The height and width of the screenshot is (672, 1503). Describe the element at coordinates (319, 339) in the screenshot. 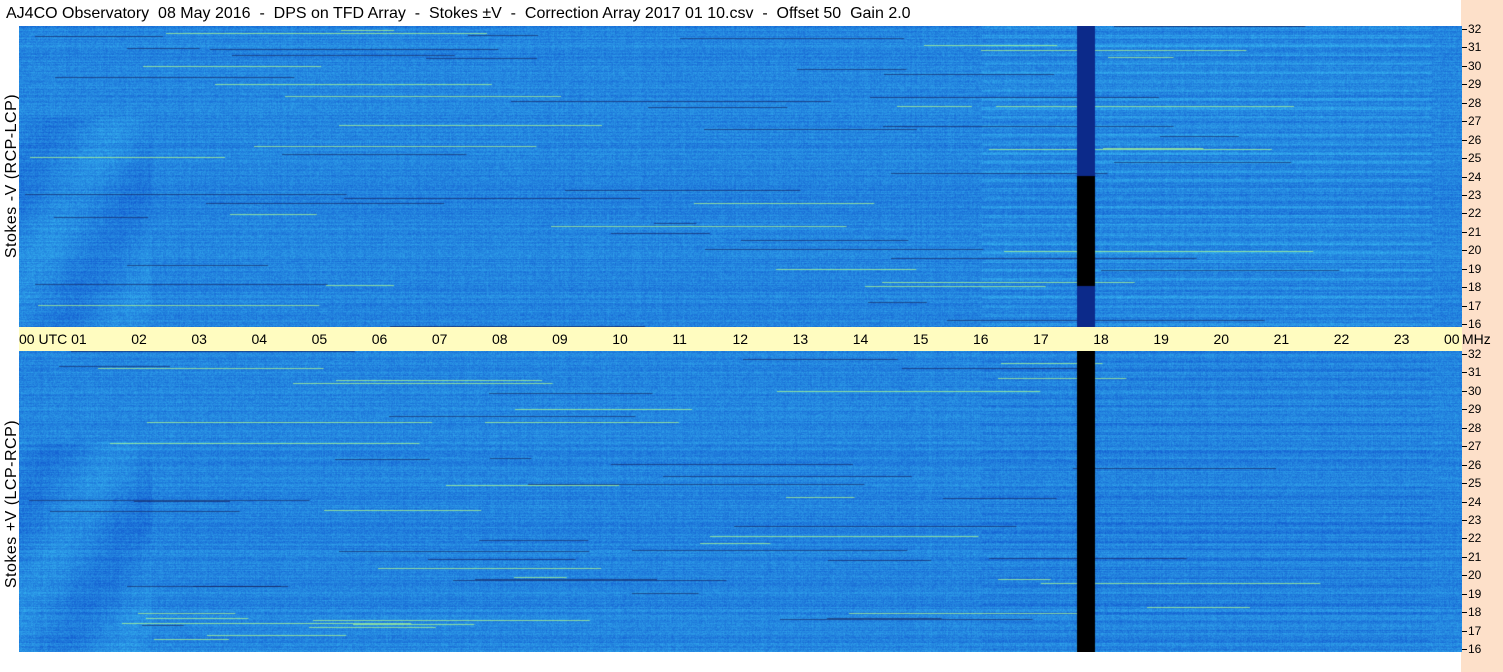

I see `time-tick: 05` at that location.